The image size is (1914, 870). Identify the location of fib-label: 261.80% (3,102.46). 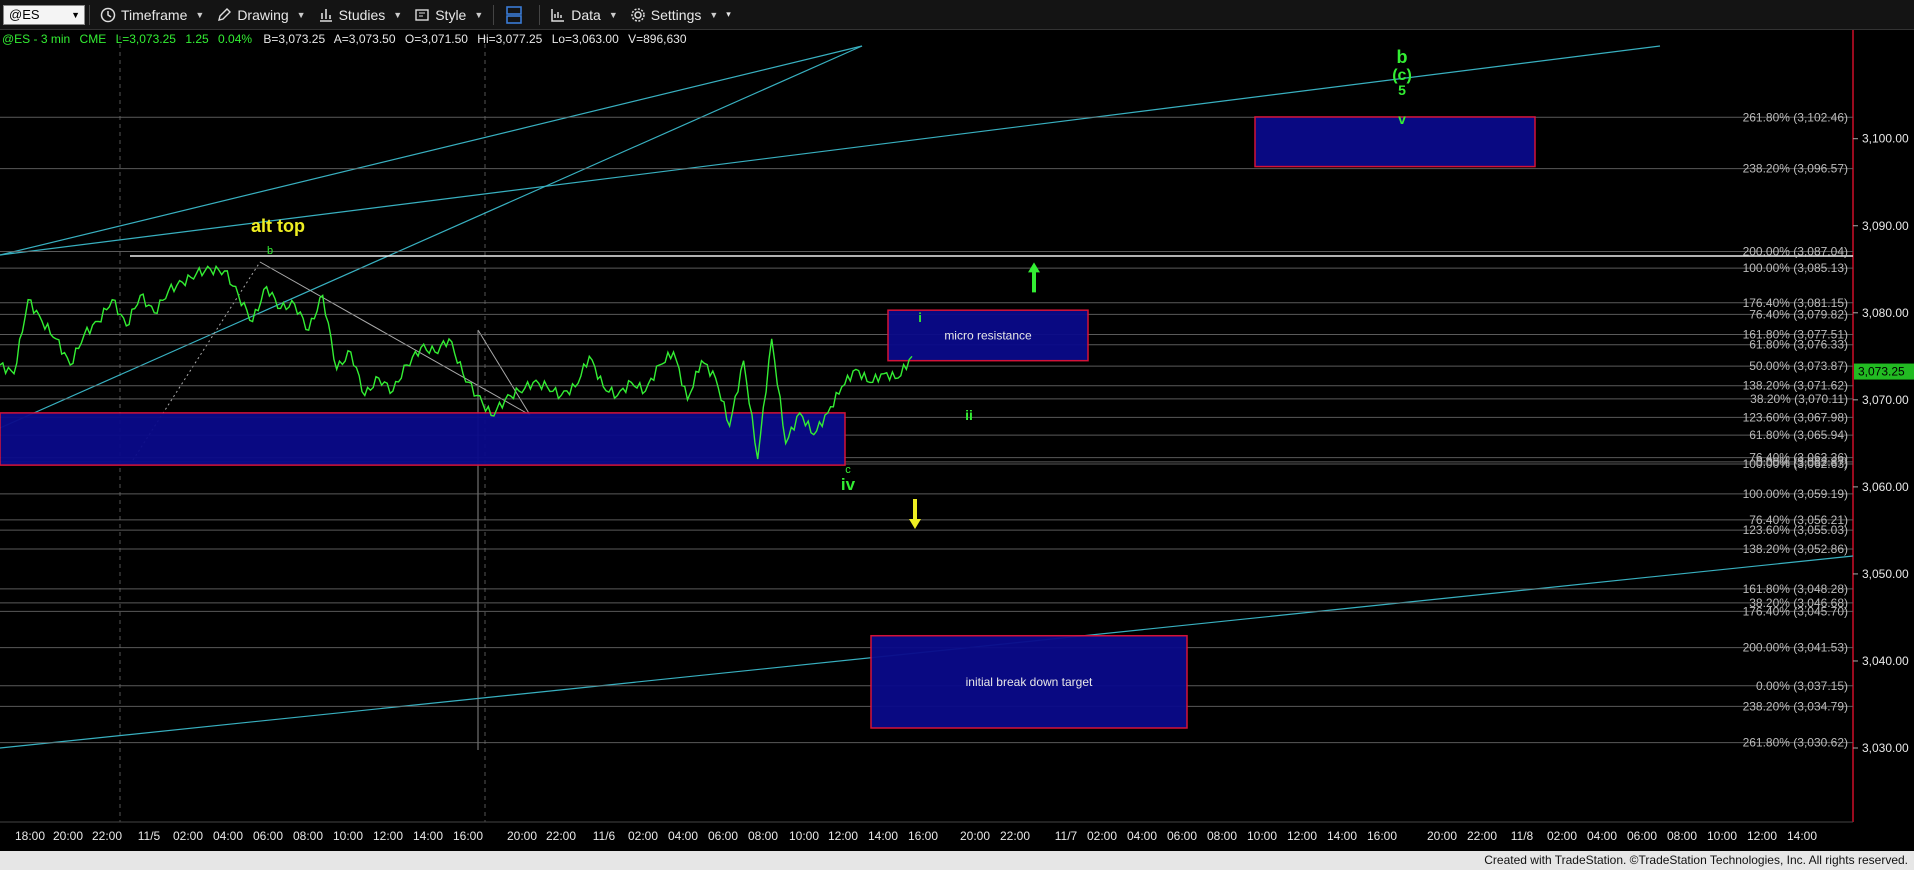
(1795, 117).